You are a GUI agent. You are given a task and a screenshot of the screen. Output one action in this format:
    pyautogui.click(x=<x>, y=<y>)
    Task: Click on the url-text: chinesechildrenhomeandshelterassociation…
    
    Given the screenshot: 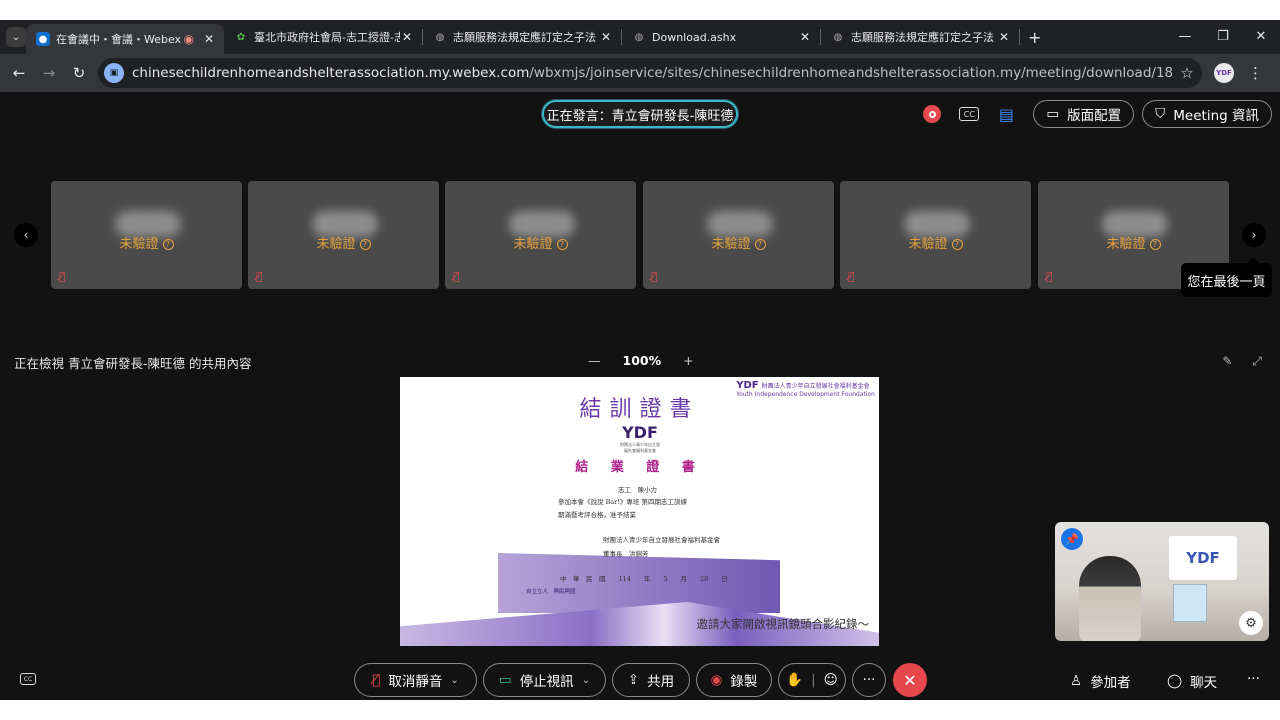 What is the action you would take?
    pyautogui.click(x=652, y=73)
    